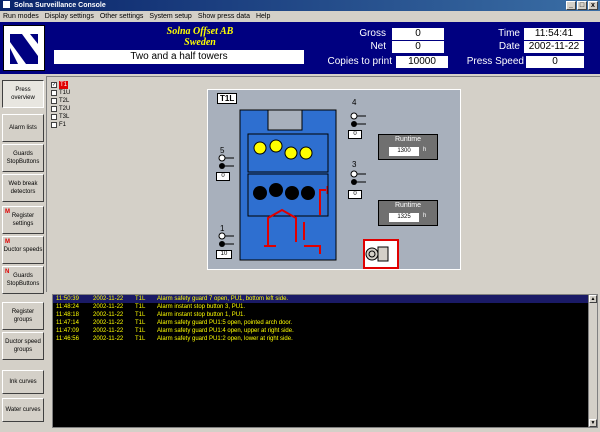 Image resolution: width=600 pixels, height=432 pixels. I want to click on scroll-down-icon: ▼, so click(593, 423).